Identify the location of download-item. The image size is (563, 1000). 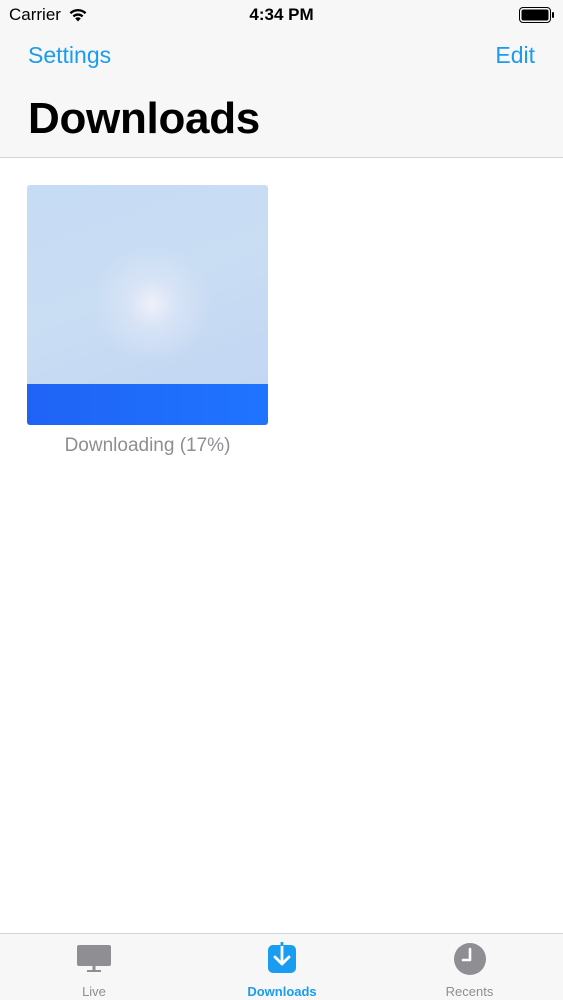
(147, 305).